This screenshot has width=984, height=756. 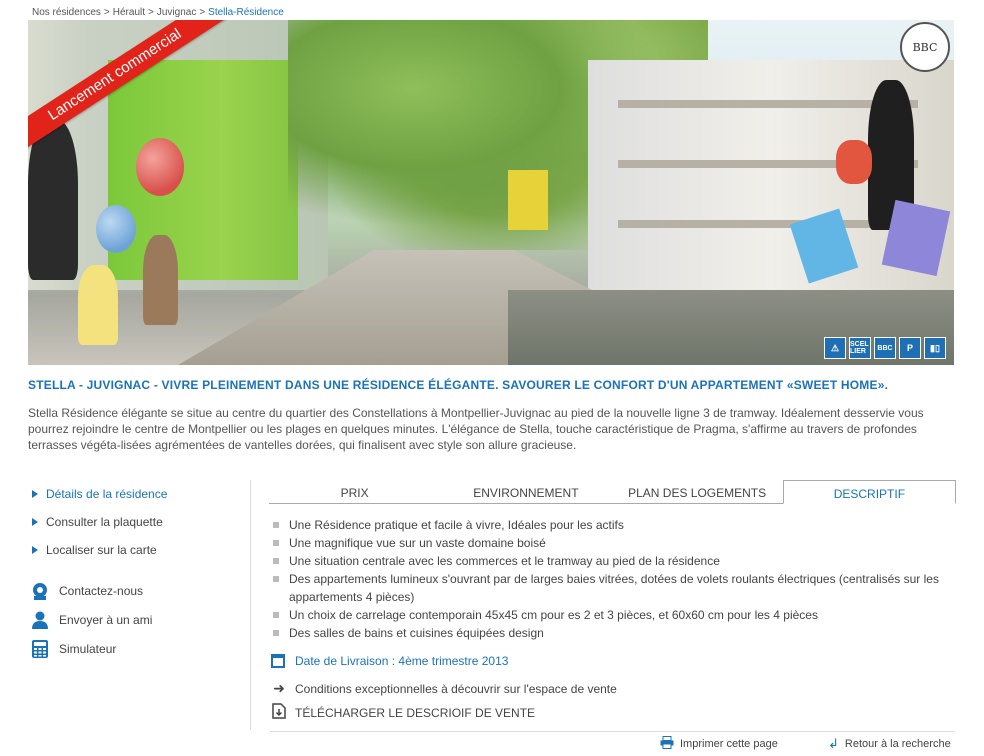 What do you see at coordinates (101, 590) in the screenshot?
I see `contact-us-label: Contactez-nous` at bounding box center [101, 590].